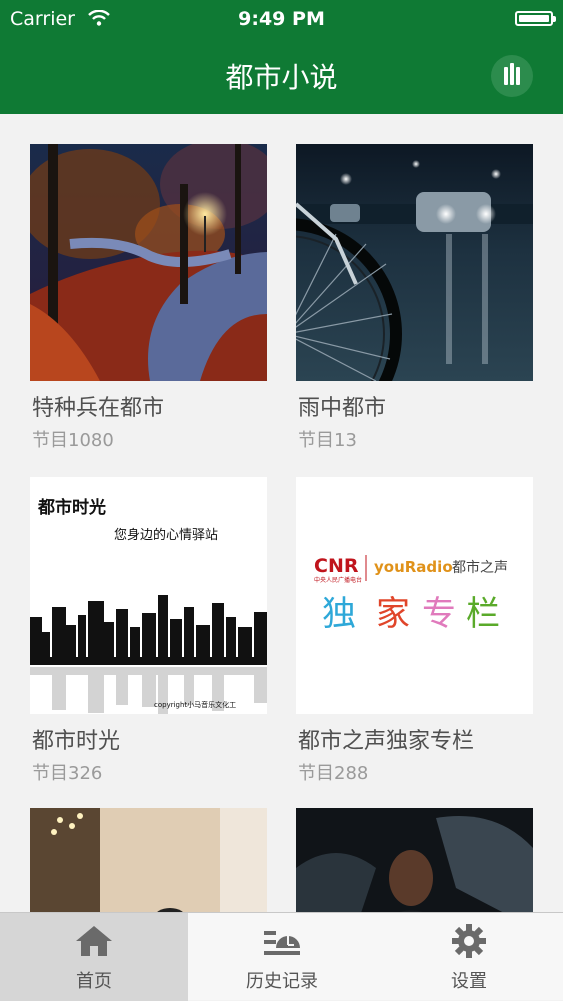 This screenshot has width=563, height=1001. I want to click on cnr-youradio-cover: CNR 中央人民广播电台 youRadio 都市之声 独 家 专 栏, so click(414, 595).